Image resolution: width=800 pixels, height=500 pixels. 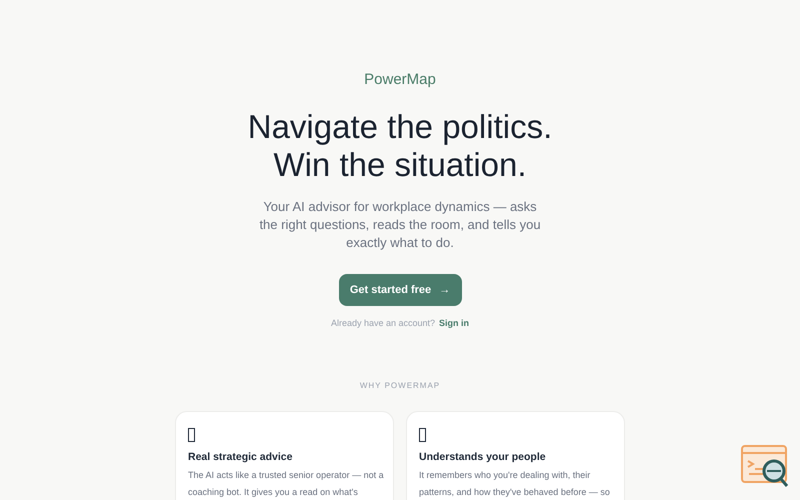 What do you see at coordinates (286, 484) in the screenshot?
I see `feature-description: The AI acts like a trusted senior operator — not a coaching bot. It gives you a read on what's` at bounding box center [286, 484].